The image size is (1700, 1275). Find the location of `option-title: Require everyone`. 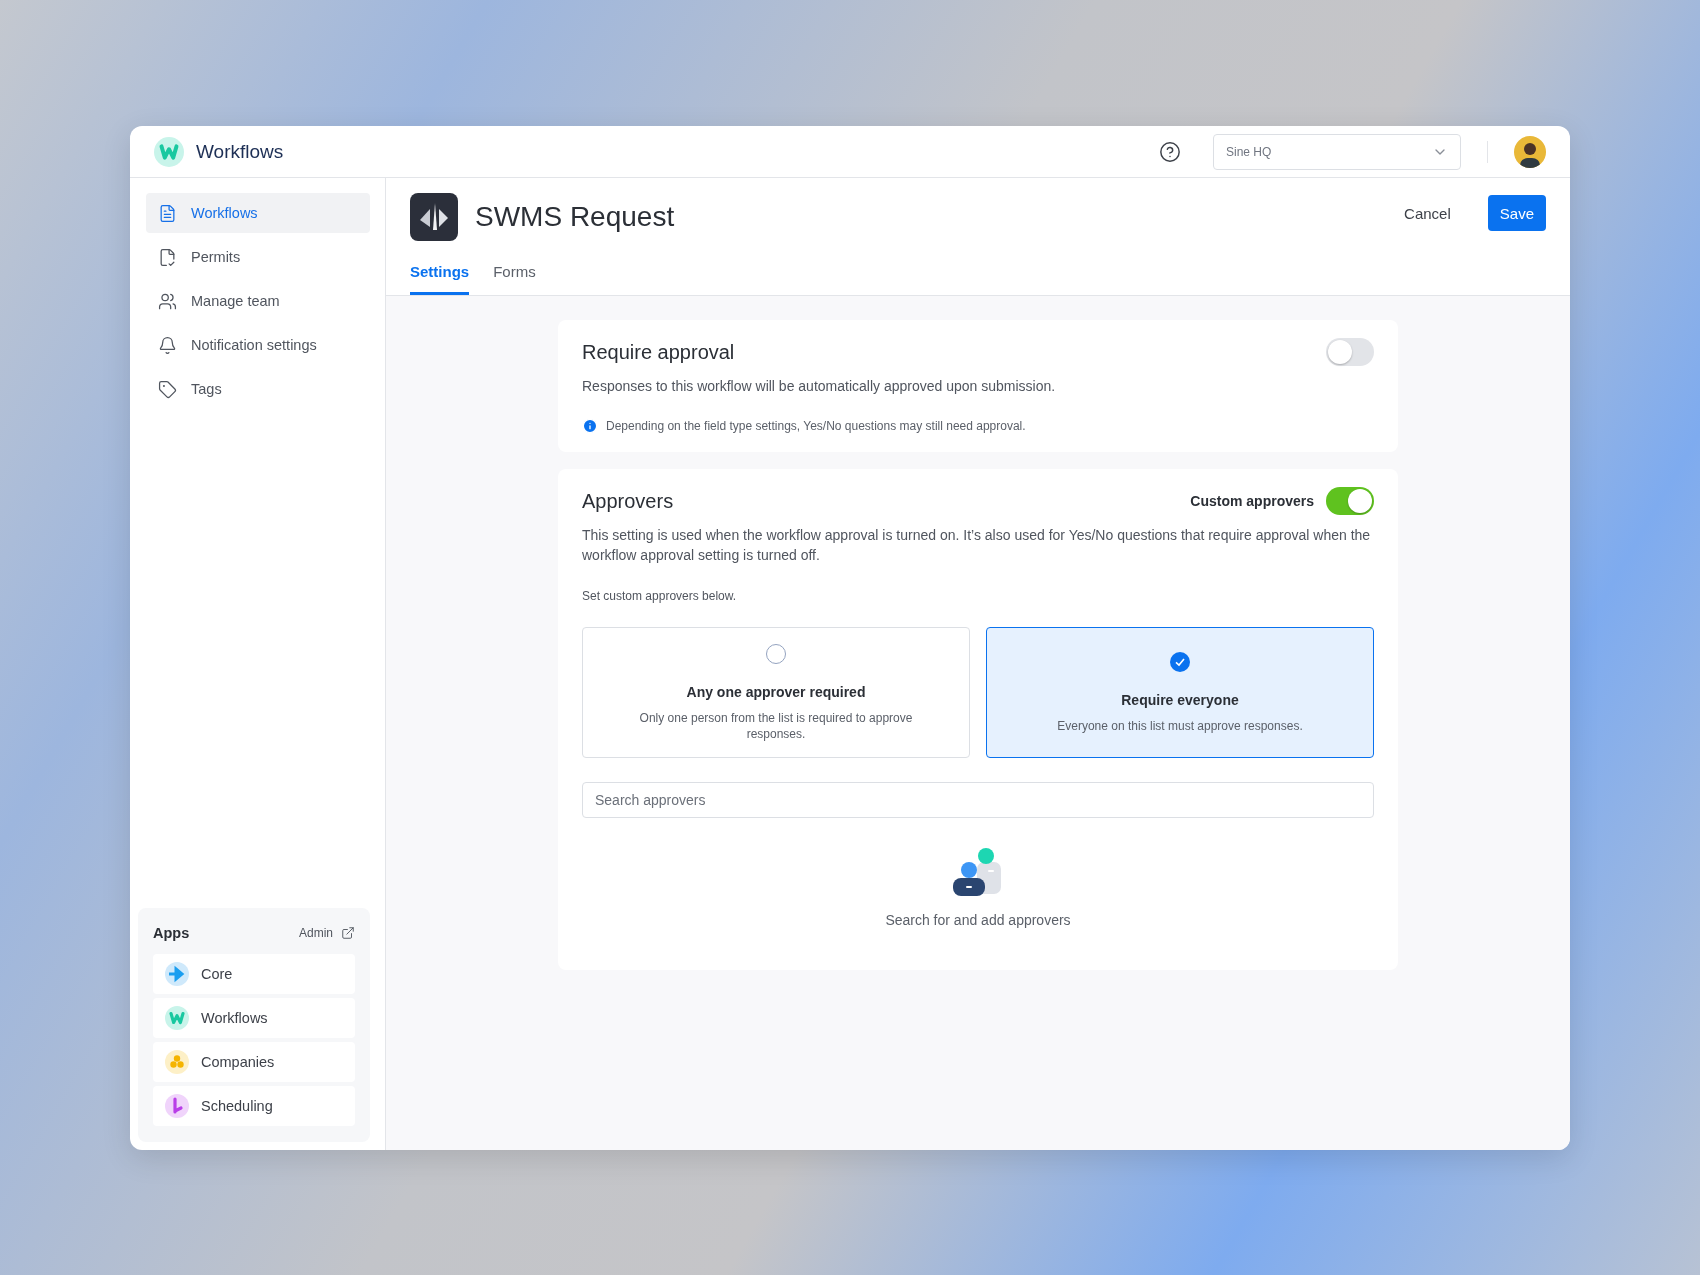

option-title: Require everyone is located at coordinates (1180, 699).